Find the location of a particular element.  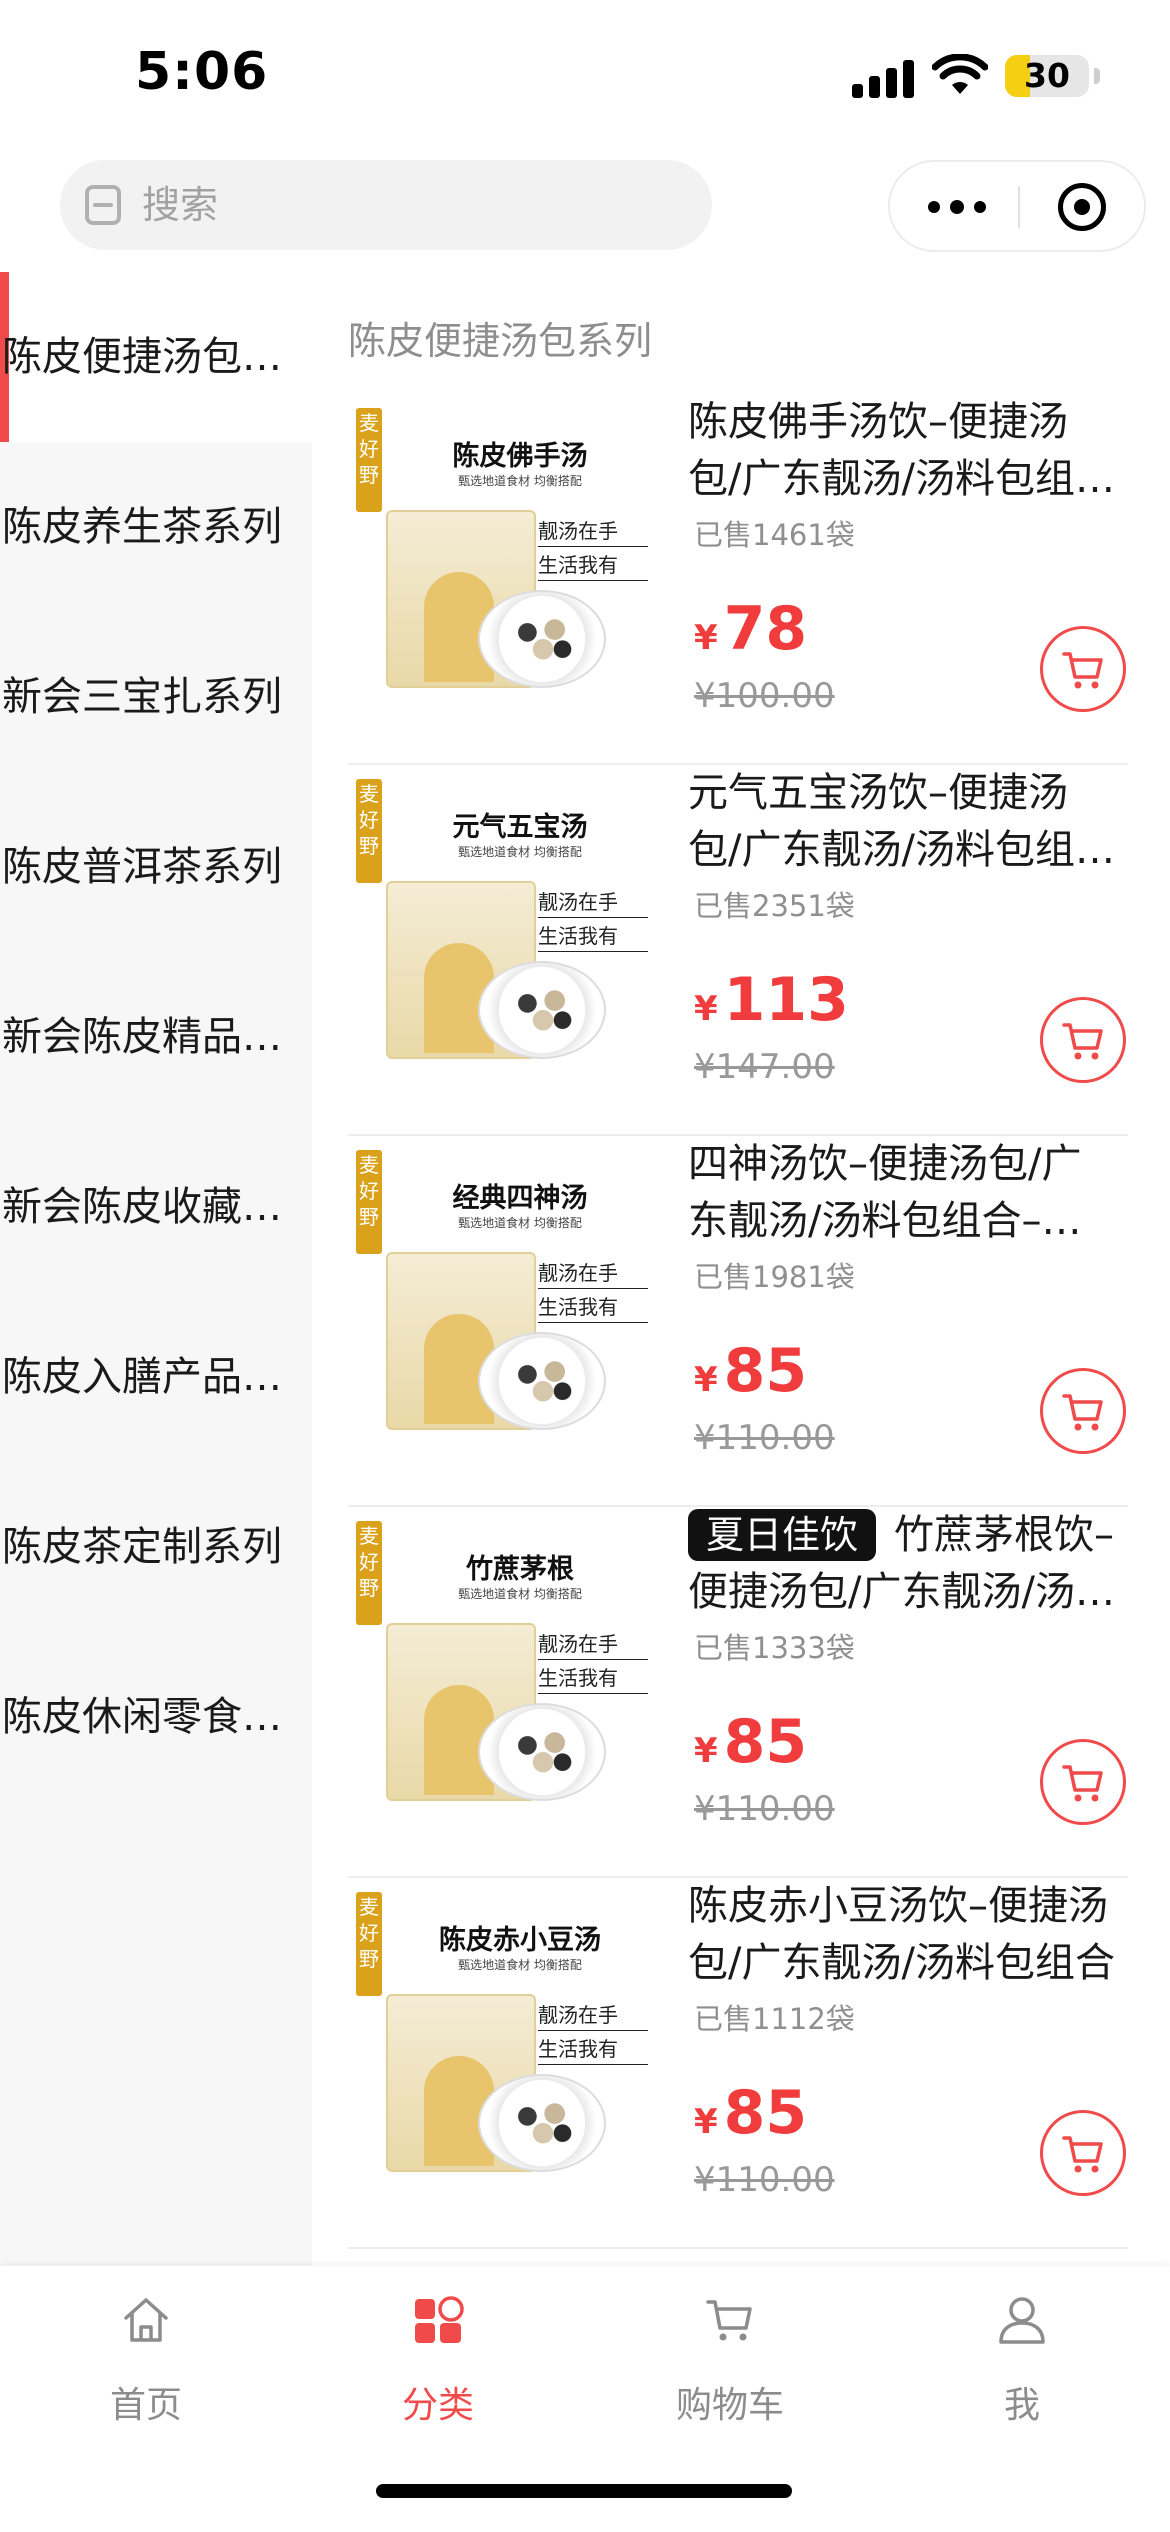

sidebar-item: 新会陈皮精品系列 is located at coordinates (156, 1037).